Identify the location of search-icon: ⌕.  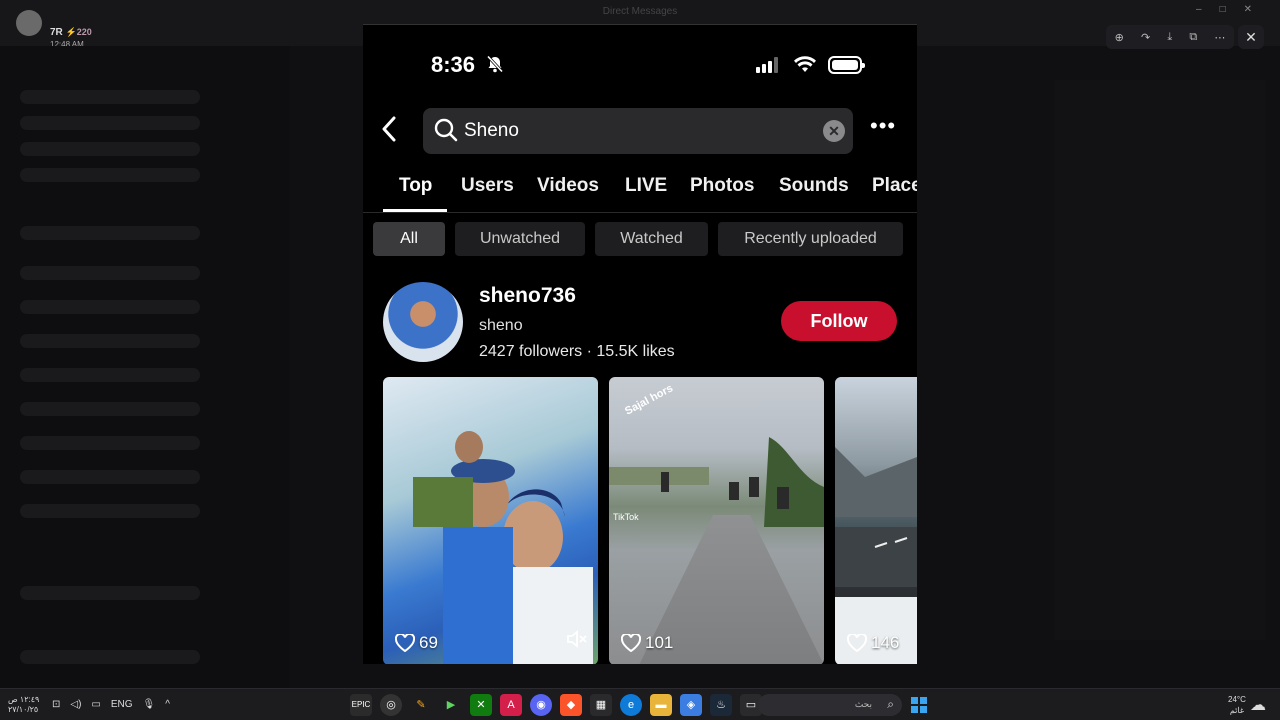
(890, 704).